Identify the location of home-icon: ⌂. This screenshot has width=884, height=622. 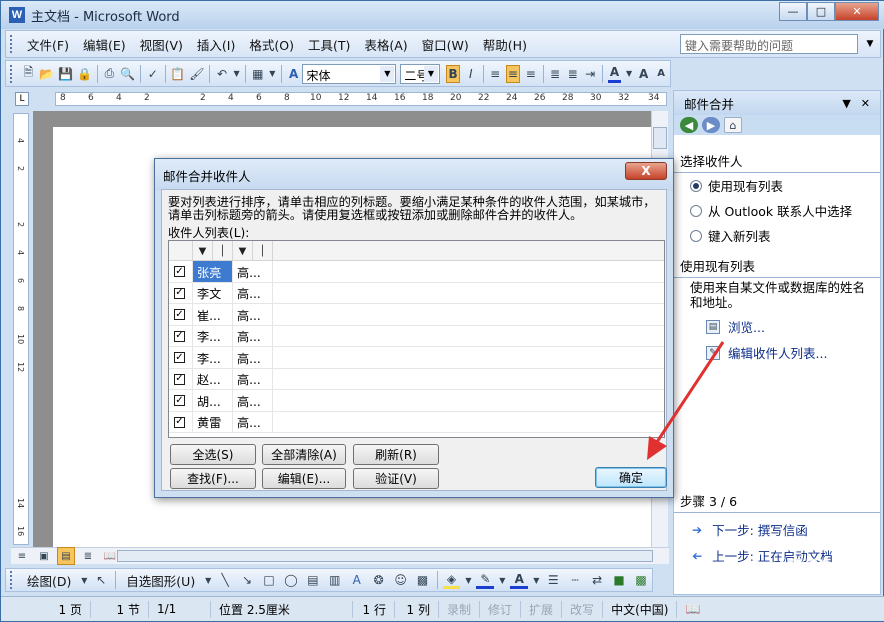
(733, 125).